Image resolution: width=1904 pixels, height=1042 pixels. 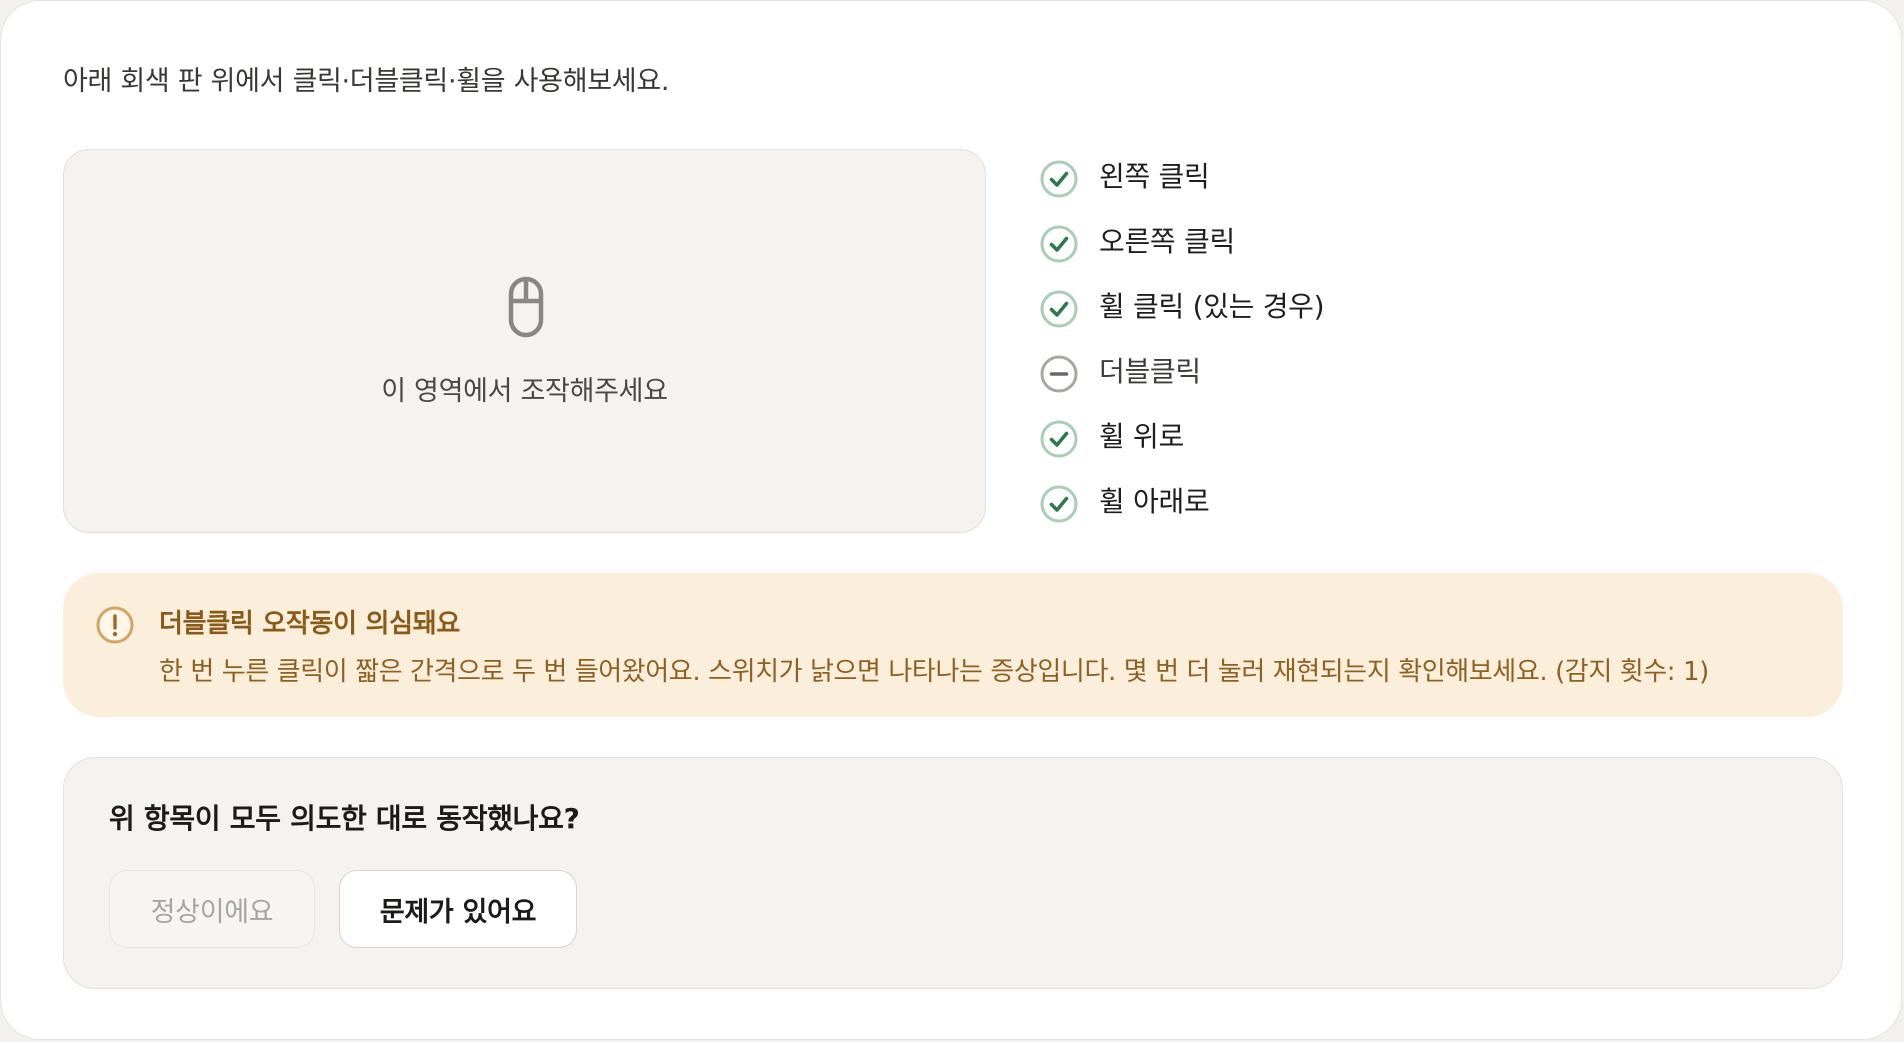 I want to click on checklist-item-wheel-click: 휠 클릭 (있는 경우), so click(x=1182, y=321).